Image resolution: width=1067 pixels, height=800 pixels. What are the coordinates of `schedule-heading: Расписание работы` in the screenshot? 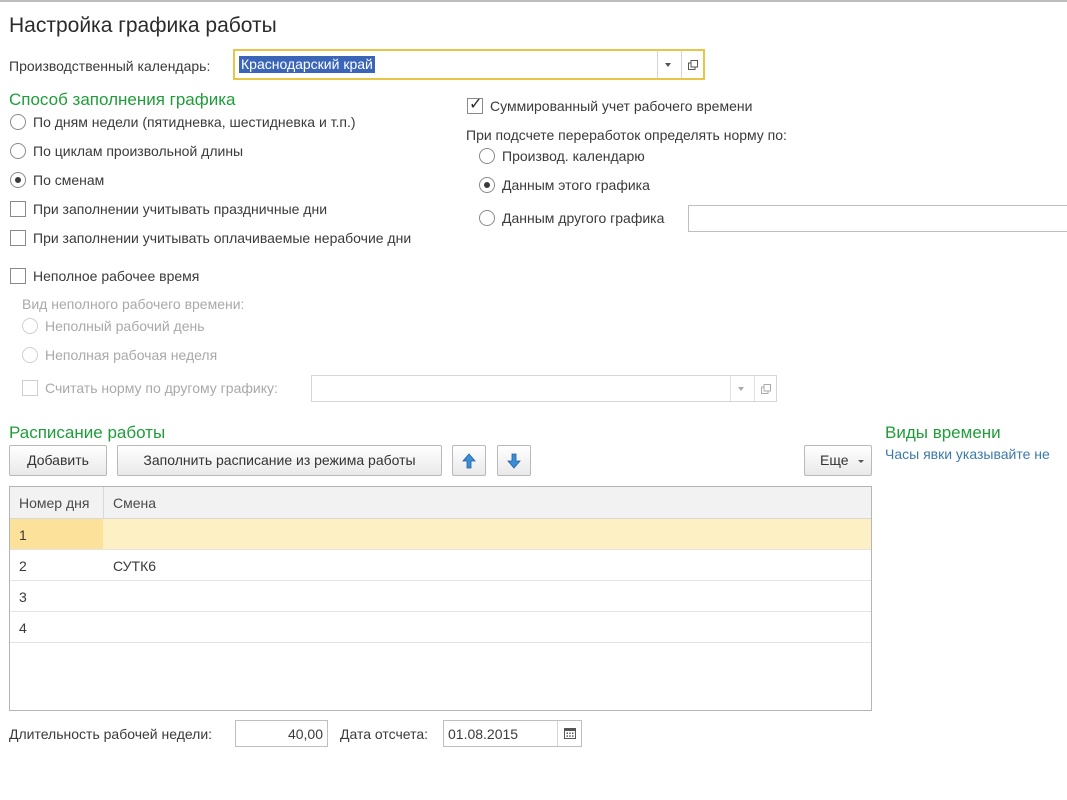 It's located at (87, 432).